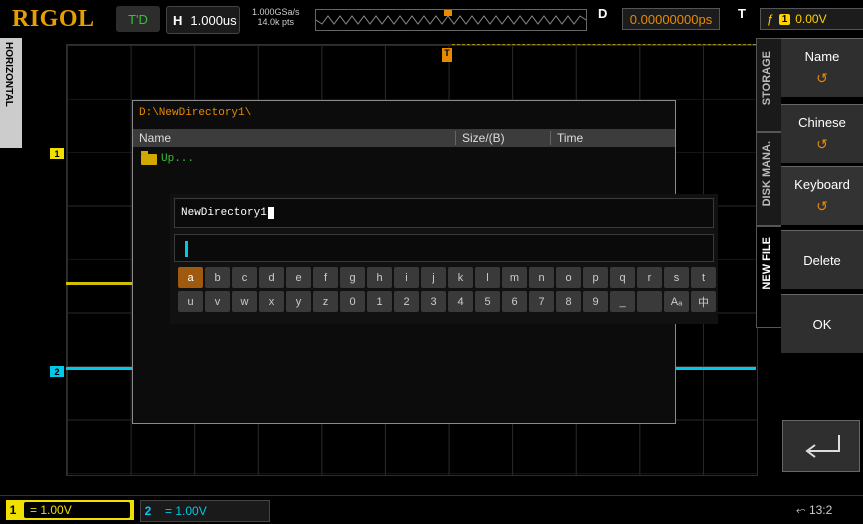 This screenshot has height=524, width=863. What do you see at coordinates (433, 277) in the screenshot?
I see `key-j: j` at bounding box center [433, 277].